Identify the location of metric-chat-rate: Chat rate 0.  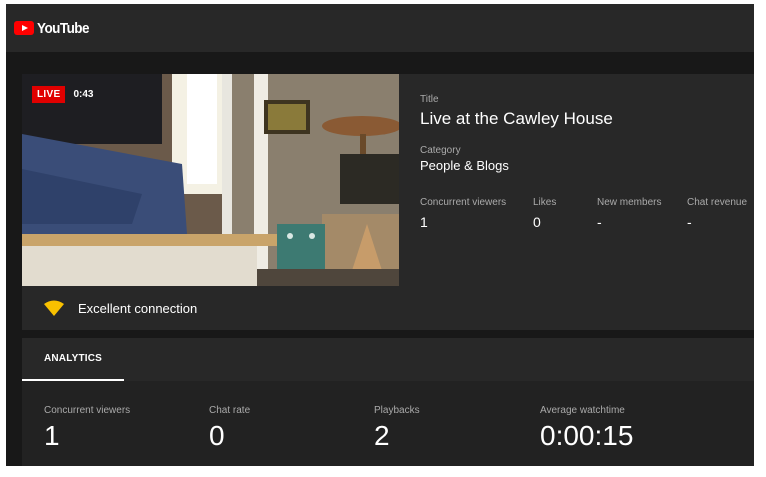
(230, 428).